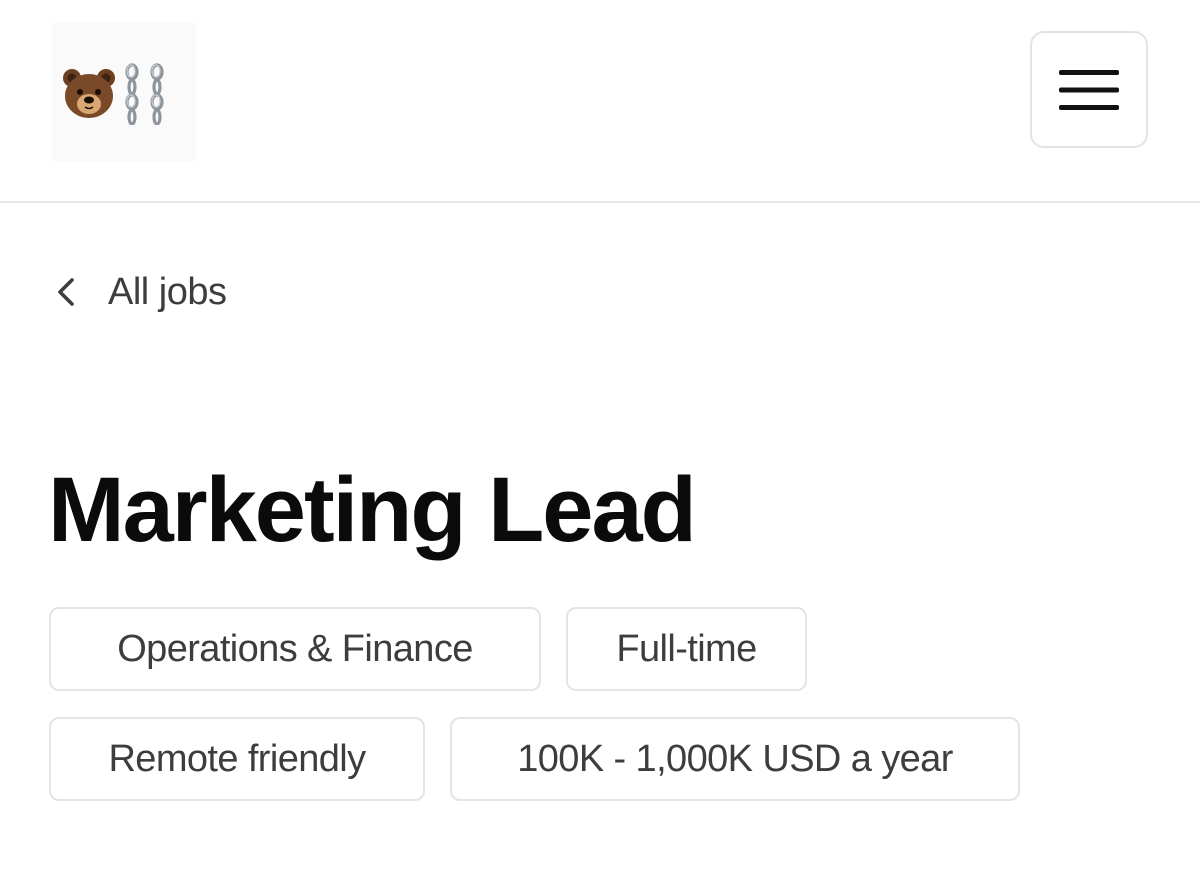  Describe the element at coordinates (295, 649) in the screenshot. I see `tag-department: Operations & Finance` at that location.